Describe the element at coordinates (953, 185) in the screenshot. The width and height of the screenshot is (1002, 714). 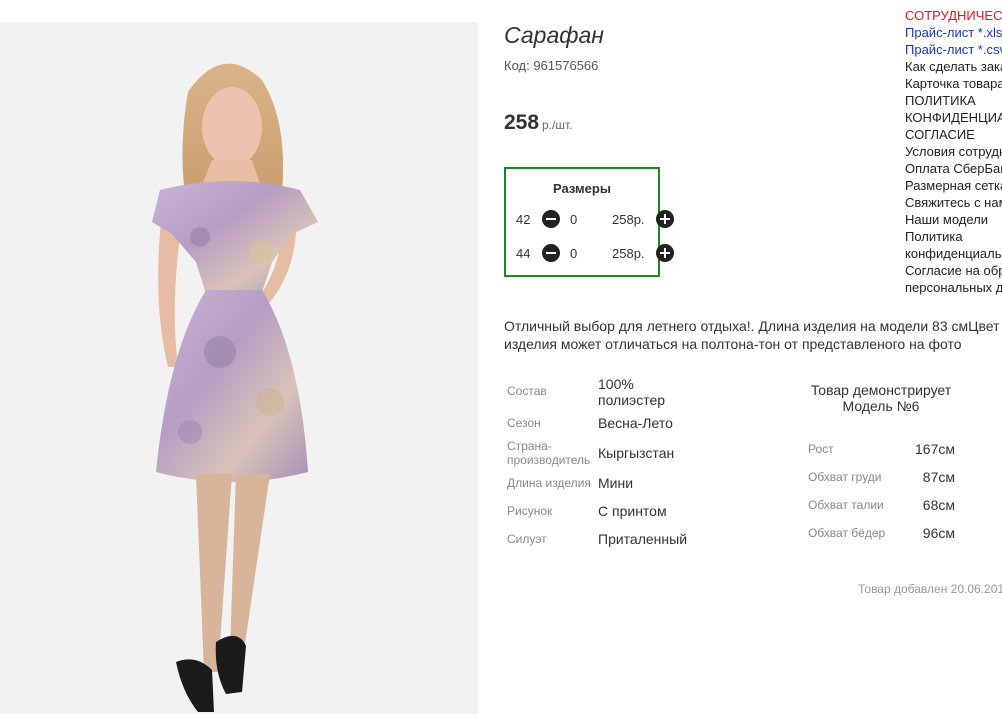
I see `link-size-chart: Размерная сетка` at that location.